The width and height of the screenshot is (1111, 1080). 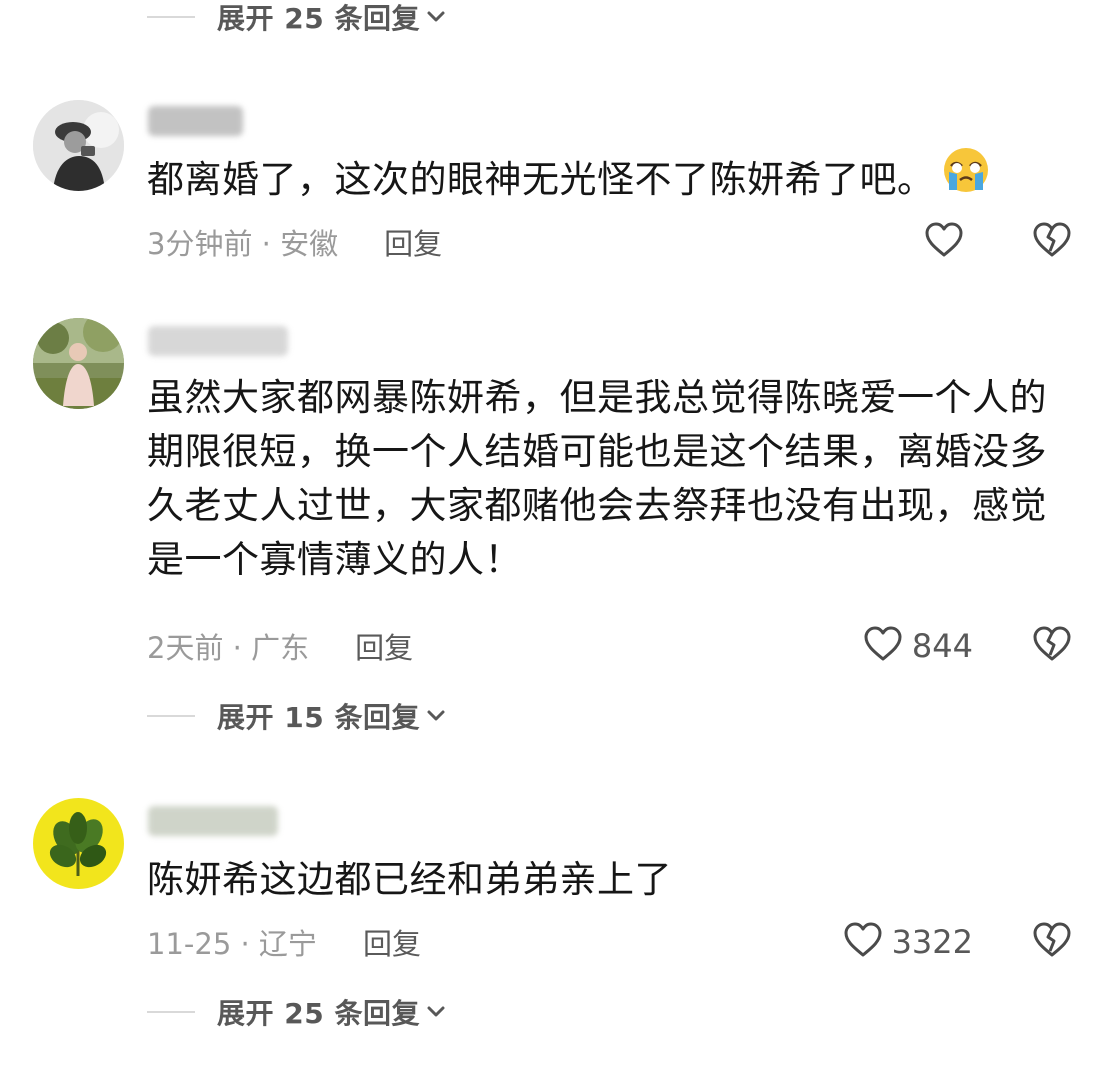 What do you see at coordinates (966, 177) in the screenshot?
I see `crying-face-emoji` at bounding box center [966, 177].